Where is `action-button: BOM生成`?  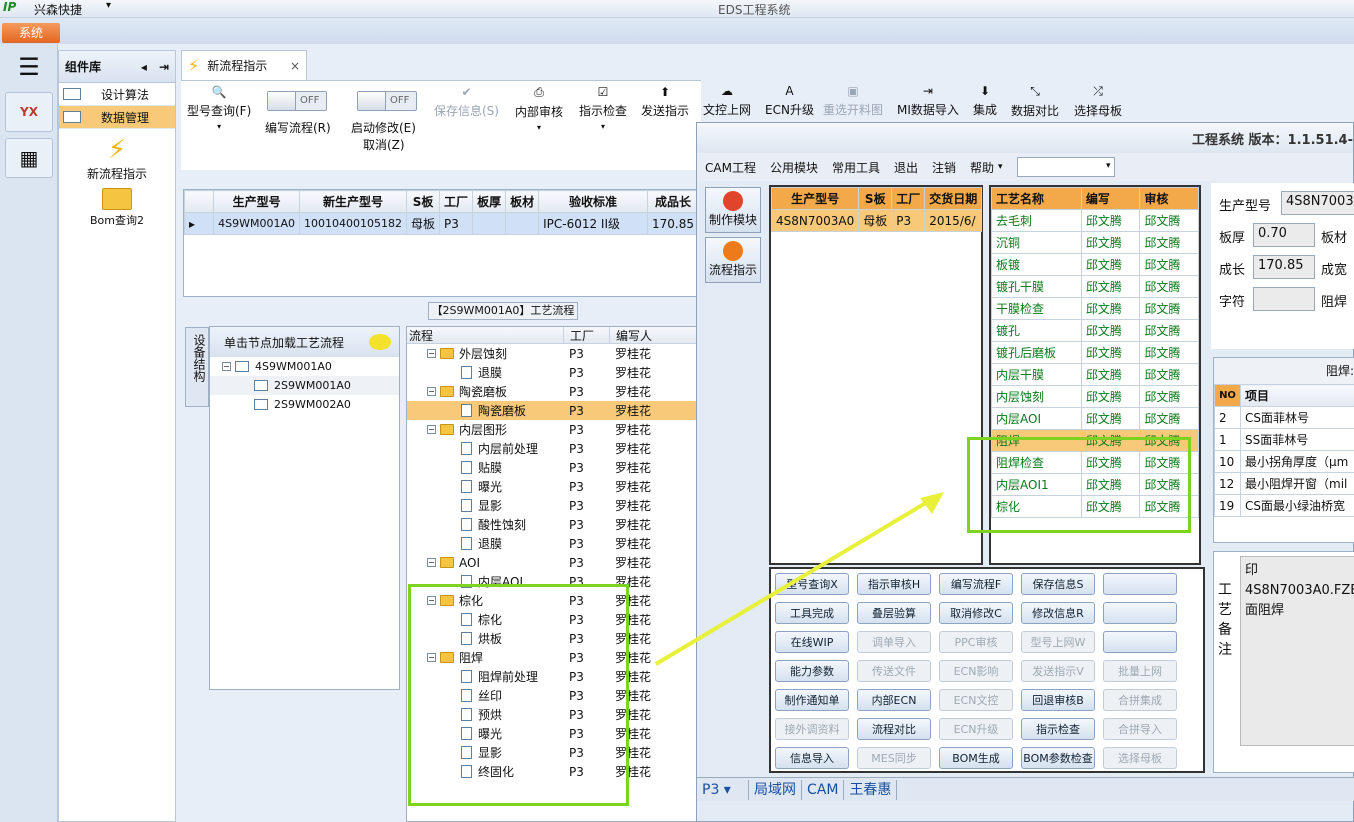
action-button: BOM生成 is located at coordinates (976, 758).